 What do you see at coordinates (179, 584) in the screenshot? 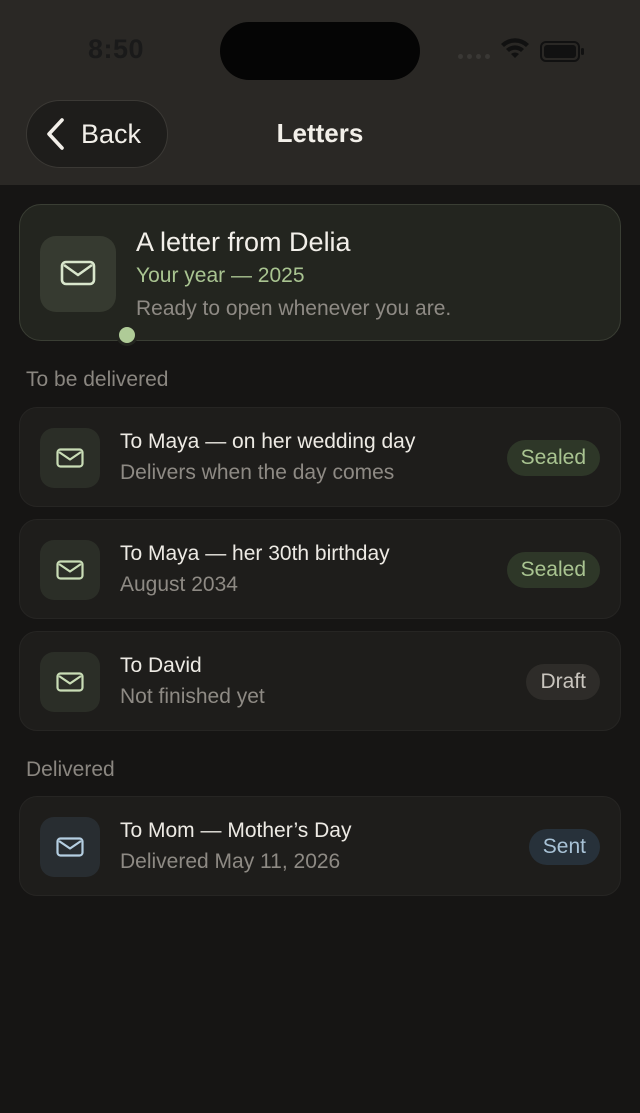
I see `letter-subtitle: August 2034` at bounding box center [179, 584].